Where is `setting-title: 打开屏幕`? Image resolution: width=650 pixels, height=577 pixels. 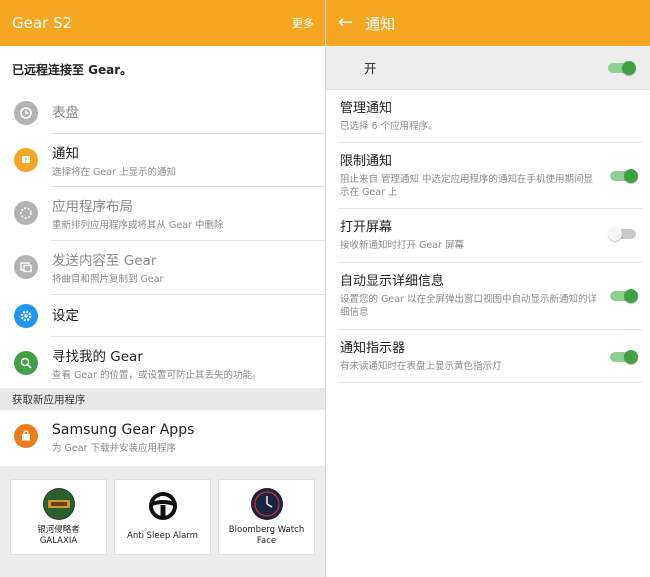 setting-title: 打开屏幕 is located at coordinates (366, 227).